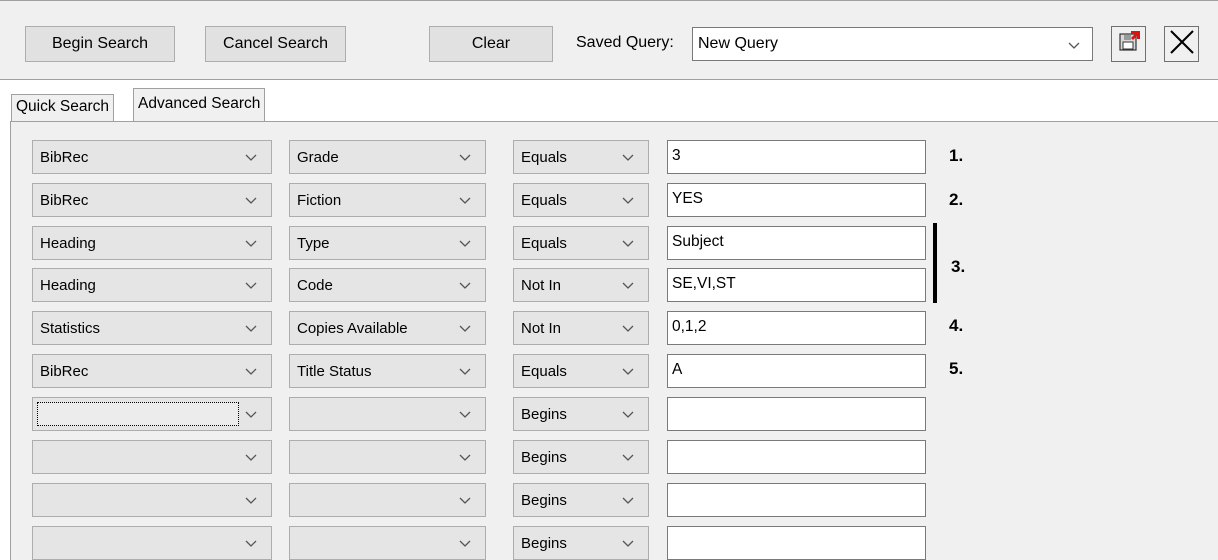  What do you see at coordinates (609, 101) in the screenshot?
I see `tab-strip: Quick Search Advanced Search` at bounding box center [609, 101].